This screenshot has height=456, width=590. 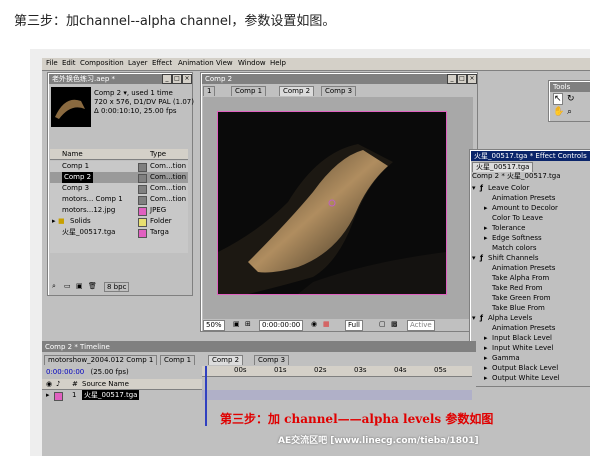 I want to click on tab-motorshow: motorshow_2004.012 Comp 1, so click(x=101, y=360).